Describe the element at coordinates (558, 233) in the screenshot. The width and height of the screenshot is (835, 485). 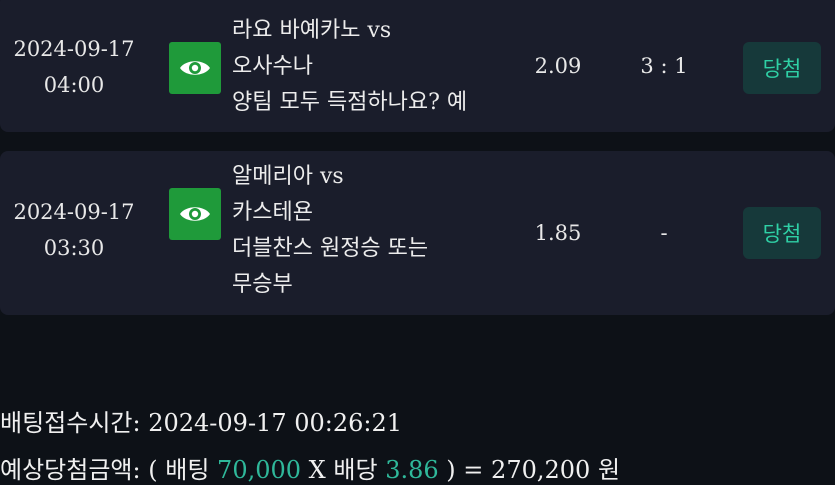
I see `bet-odds: 1.85` at that location.